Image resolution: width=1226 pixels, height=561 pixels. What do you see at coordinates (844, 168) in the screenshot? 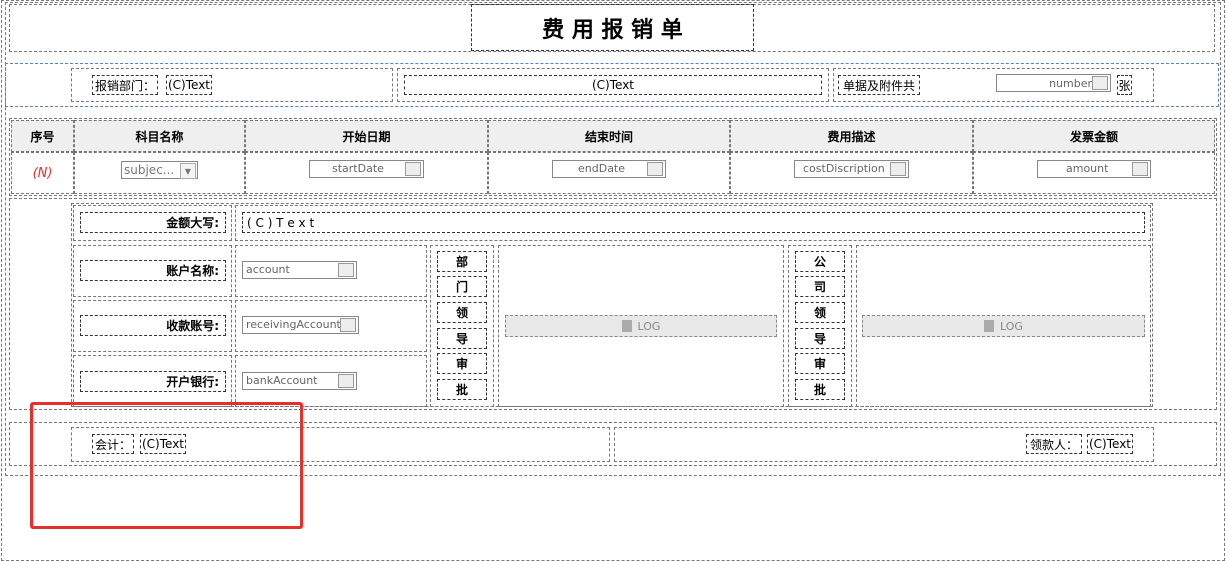
I see `description-placeholder: costDiscription` at bounding box center [844, 168].